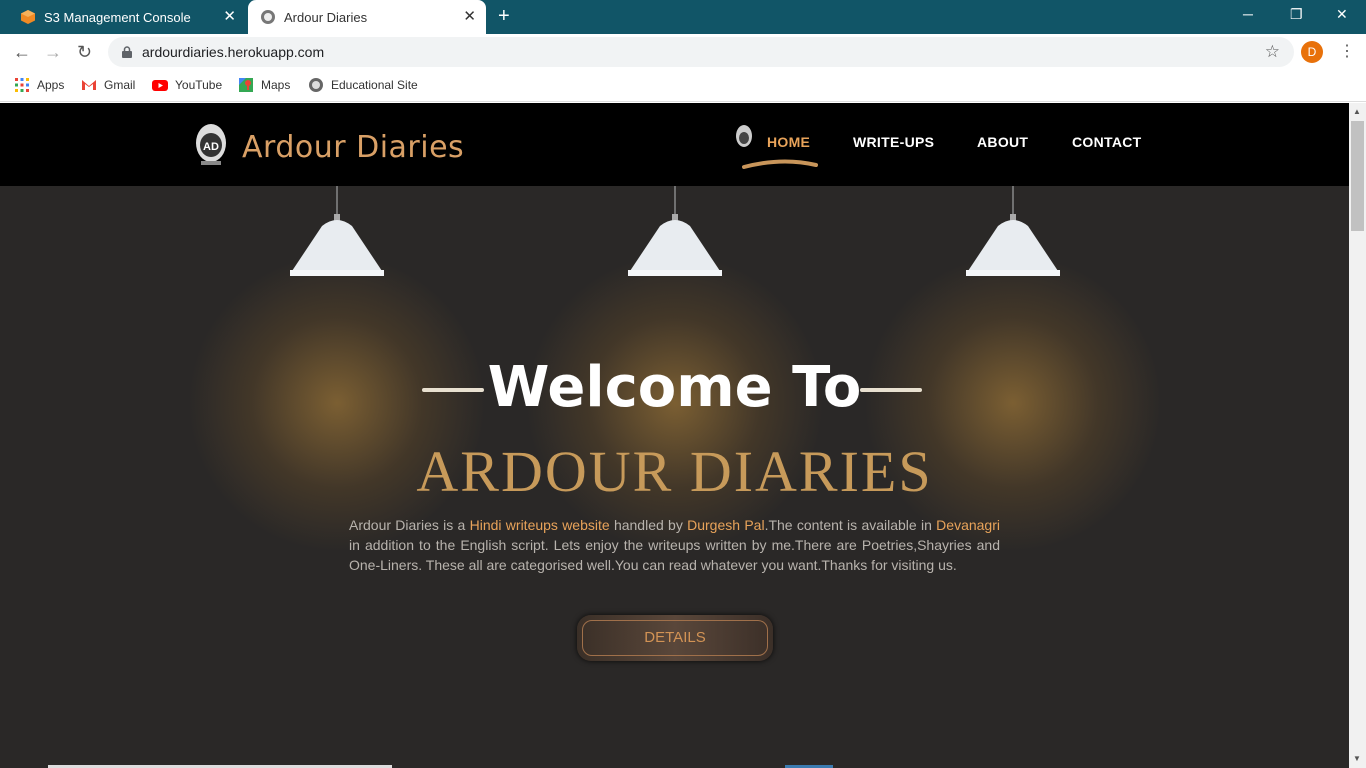  I want to click on bookmark-label: Educational Site, so click(374, 85).